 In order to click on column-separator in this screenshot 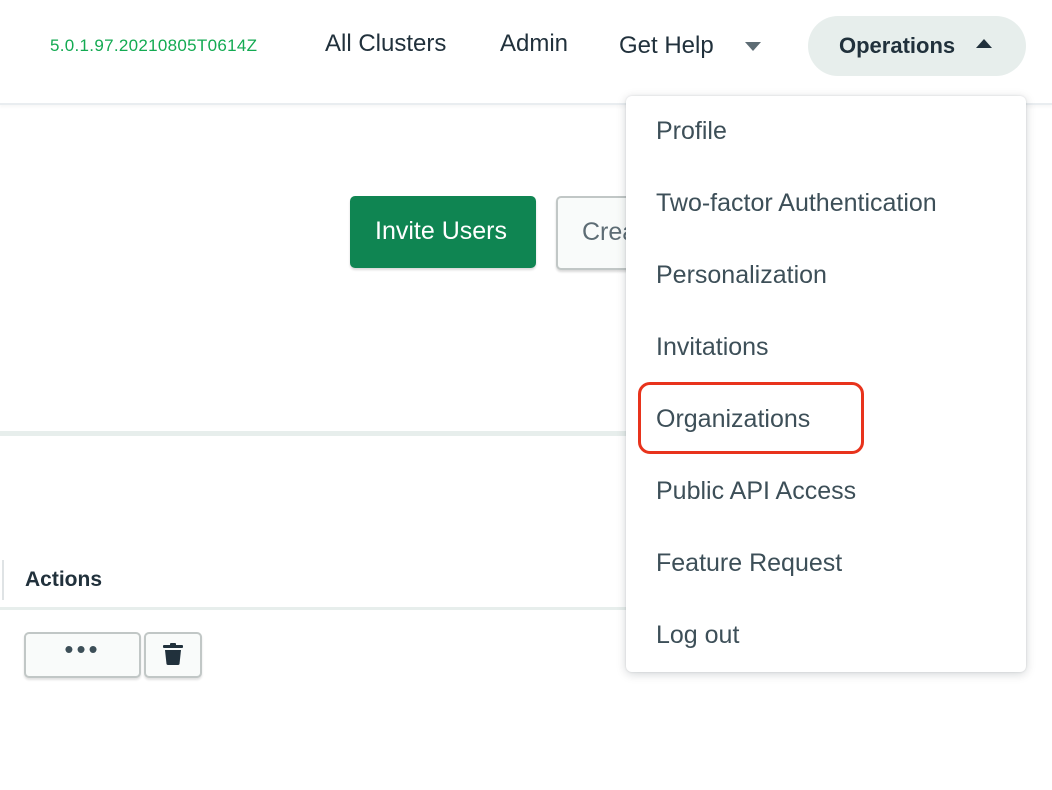, I will do `click(3, 580)`.